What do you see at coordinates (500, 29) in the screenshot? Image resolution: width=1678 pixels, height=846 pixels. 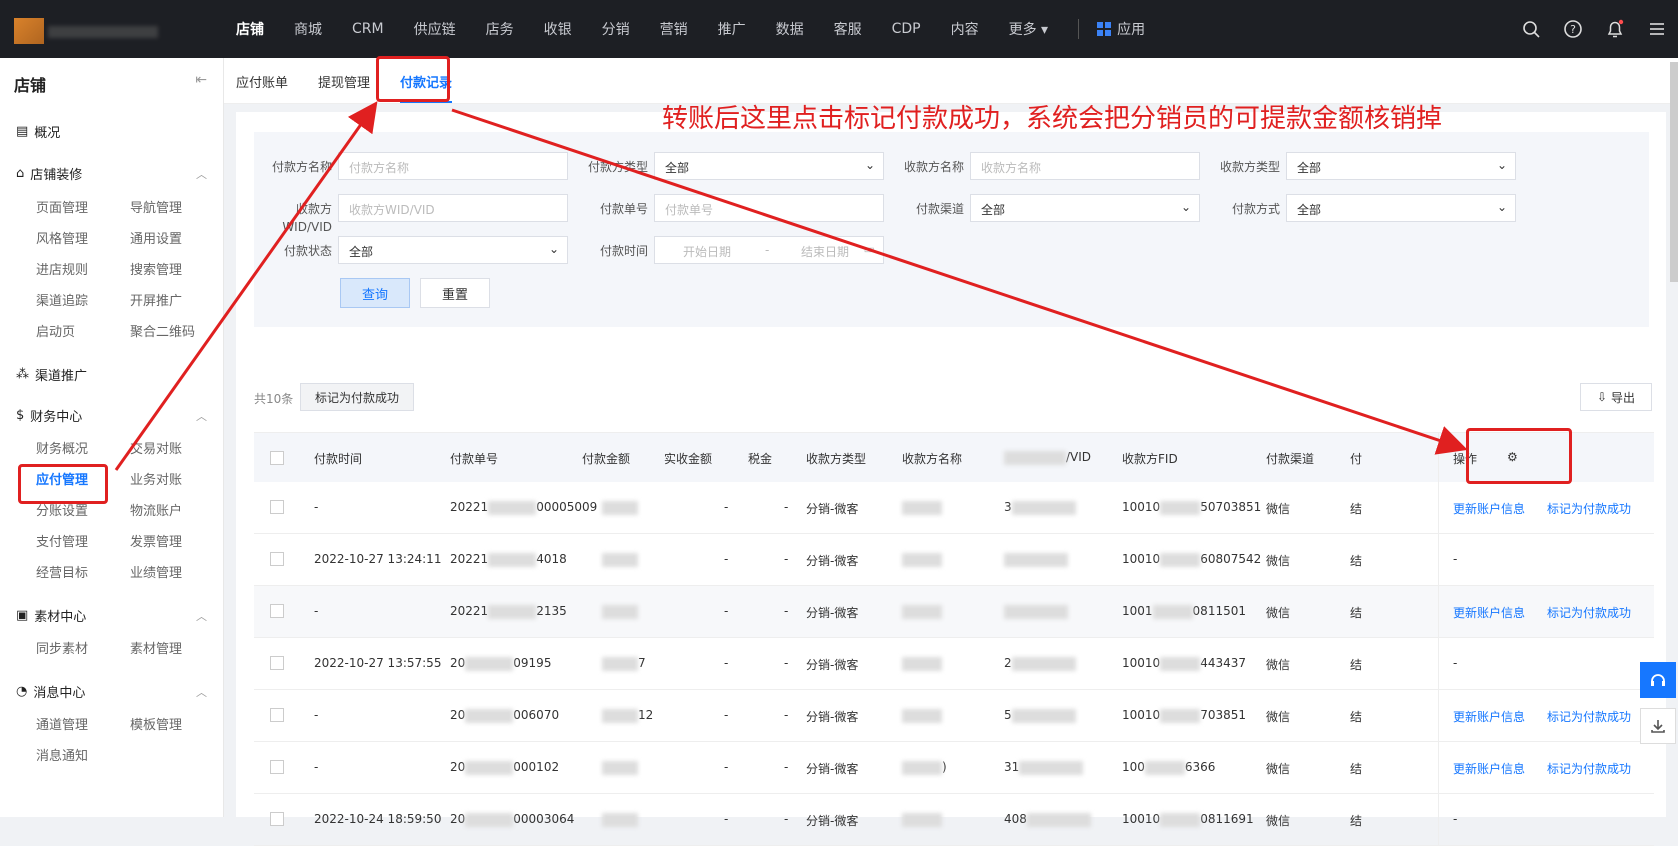 I see `nav-item-store-ops: 店务` at bounding box center [500, 29].